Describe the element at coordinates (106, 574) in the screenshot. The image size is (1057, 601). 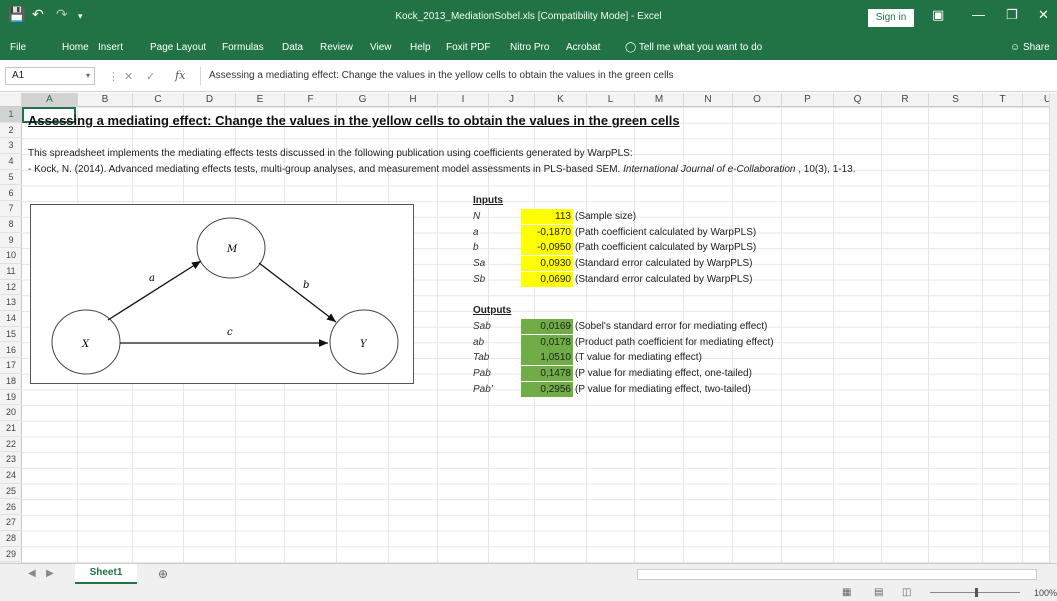
I see `sheet-tab-sheet1: Sheet1` at that location.